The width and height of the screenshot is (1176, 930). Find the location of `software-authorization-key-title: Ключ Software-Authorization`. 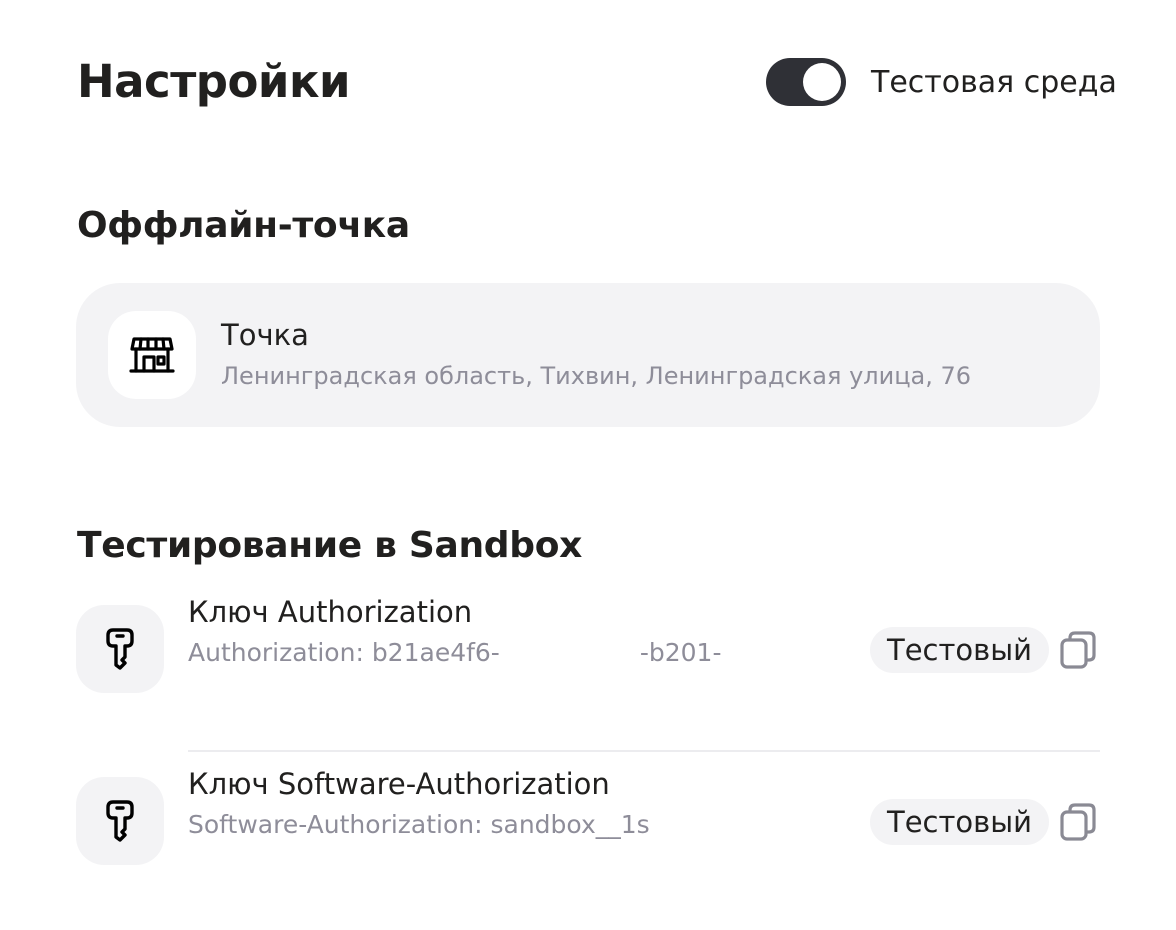

software-authorization-key-title: Ключ Software-Authorization is located at coordinates (399, 784).